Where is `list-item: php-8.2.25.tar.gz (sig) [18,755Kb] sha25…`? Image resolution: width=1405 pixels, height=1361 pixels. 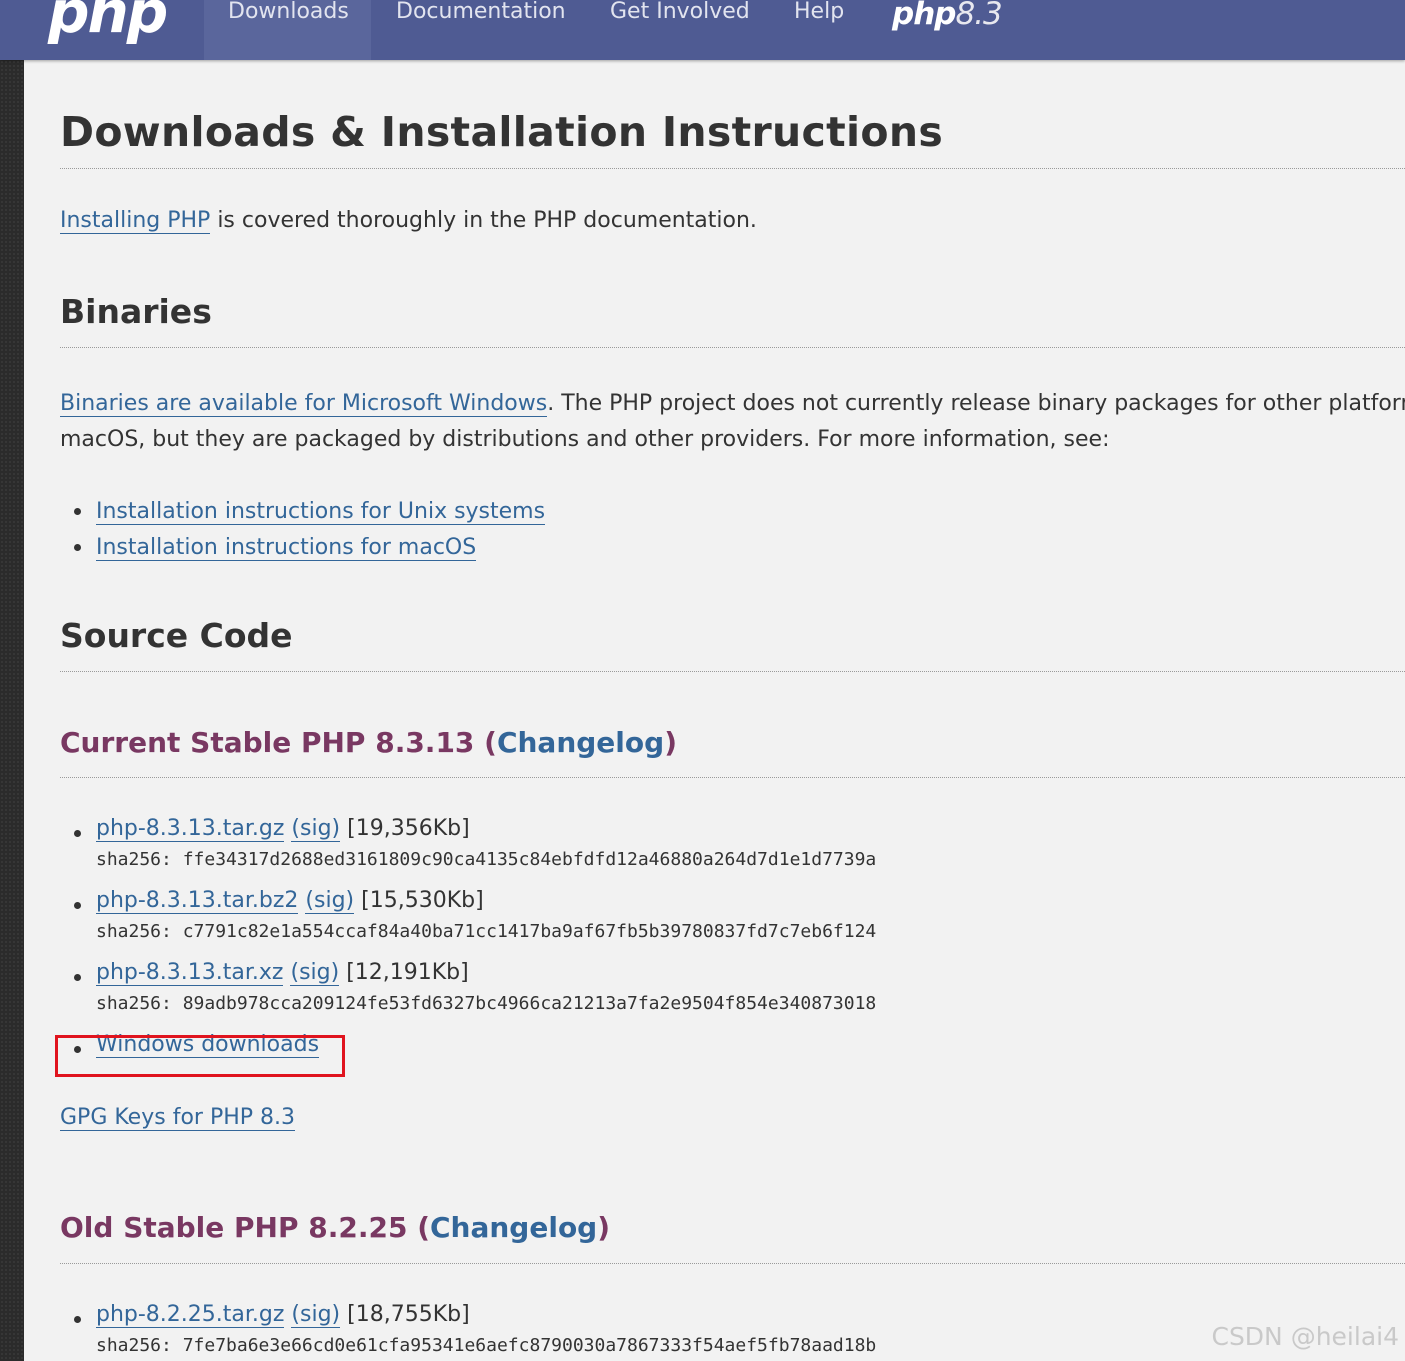
list-item: php-8.2.25.tar.gz (sig) [18,755Kb] sha25… is located at coordinates (468, 1329).